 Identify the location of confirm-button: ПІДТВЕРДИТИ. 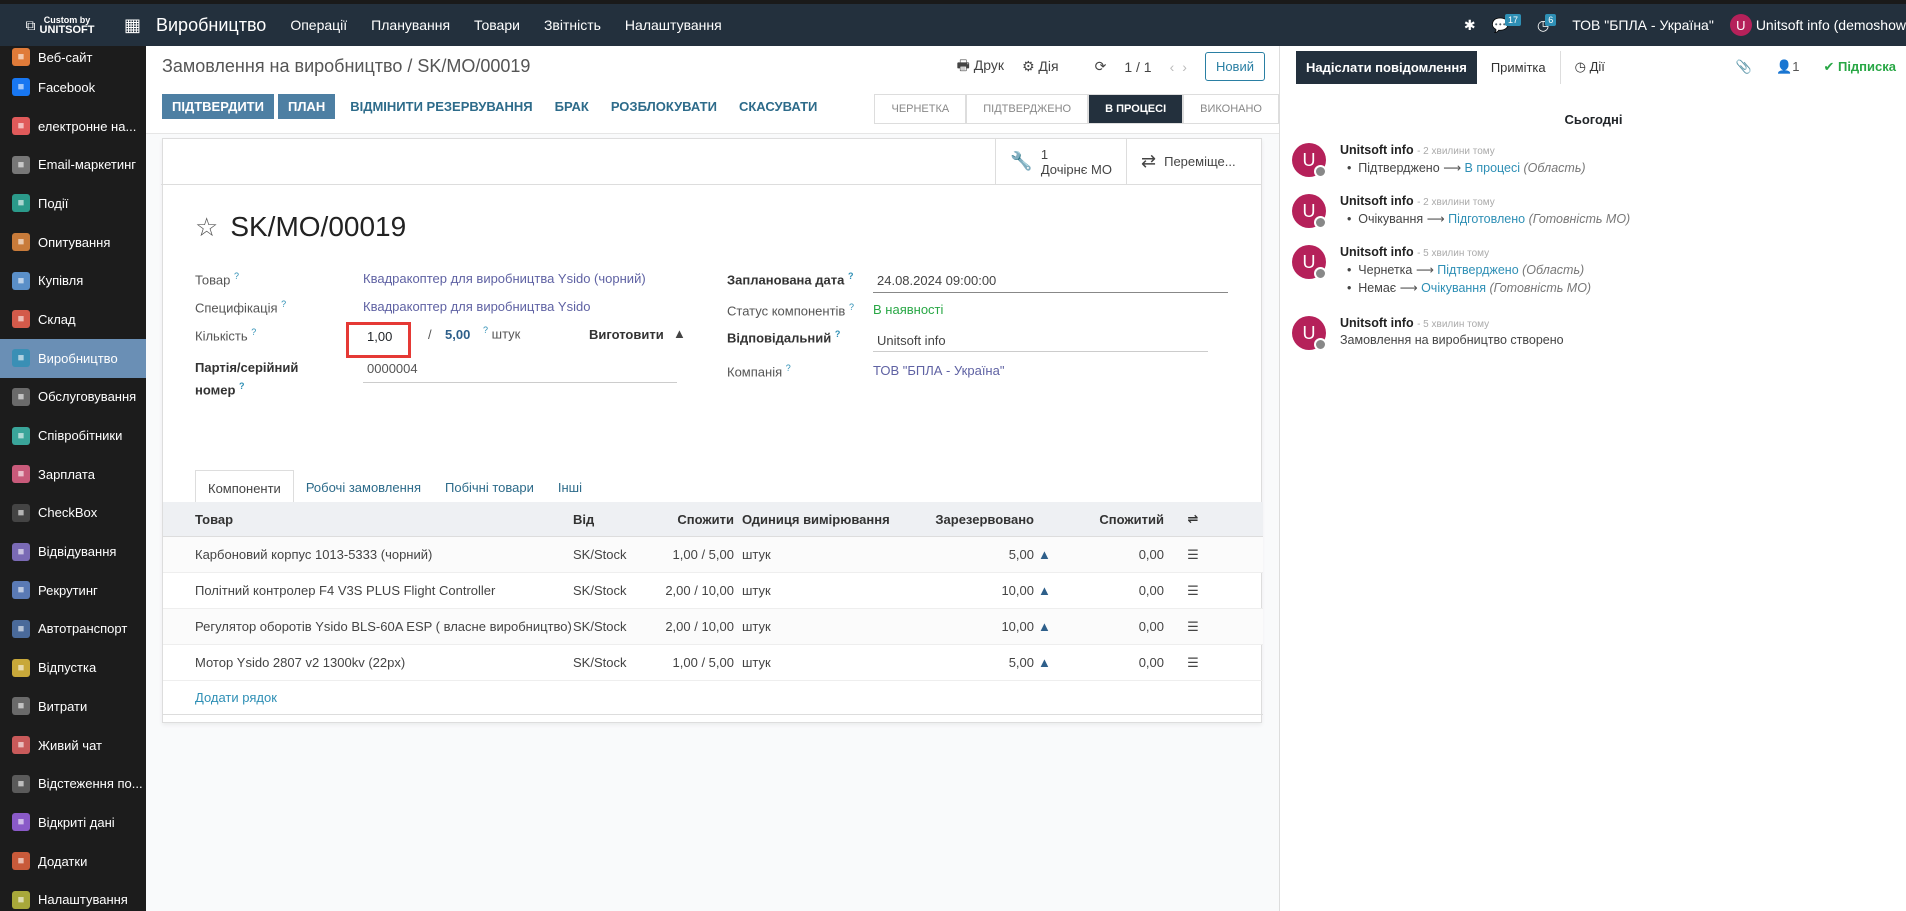
(218, 106).